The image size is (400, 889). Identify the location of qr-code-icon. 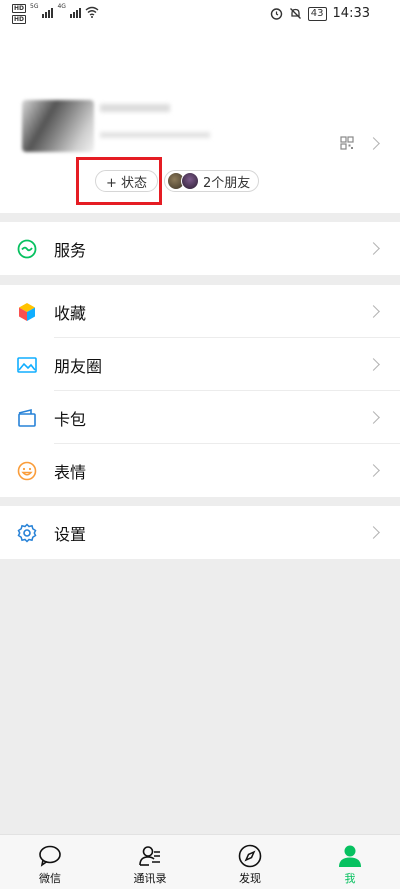
(347, 143).